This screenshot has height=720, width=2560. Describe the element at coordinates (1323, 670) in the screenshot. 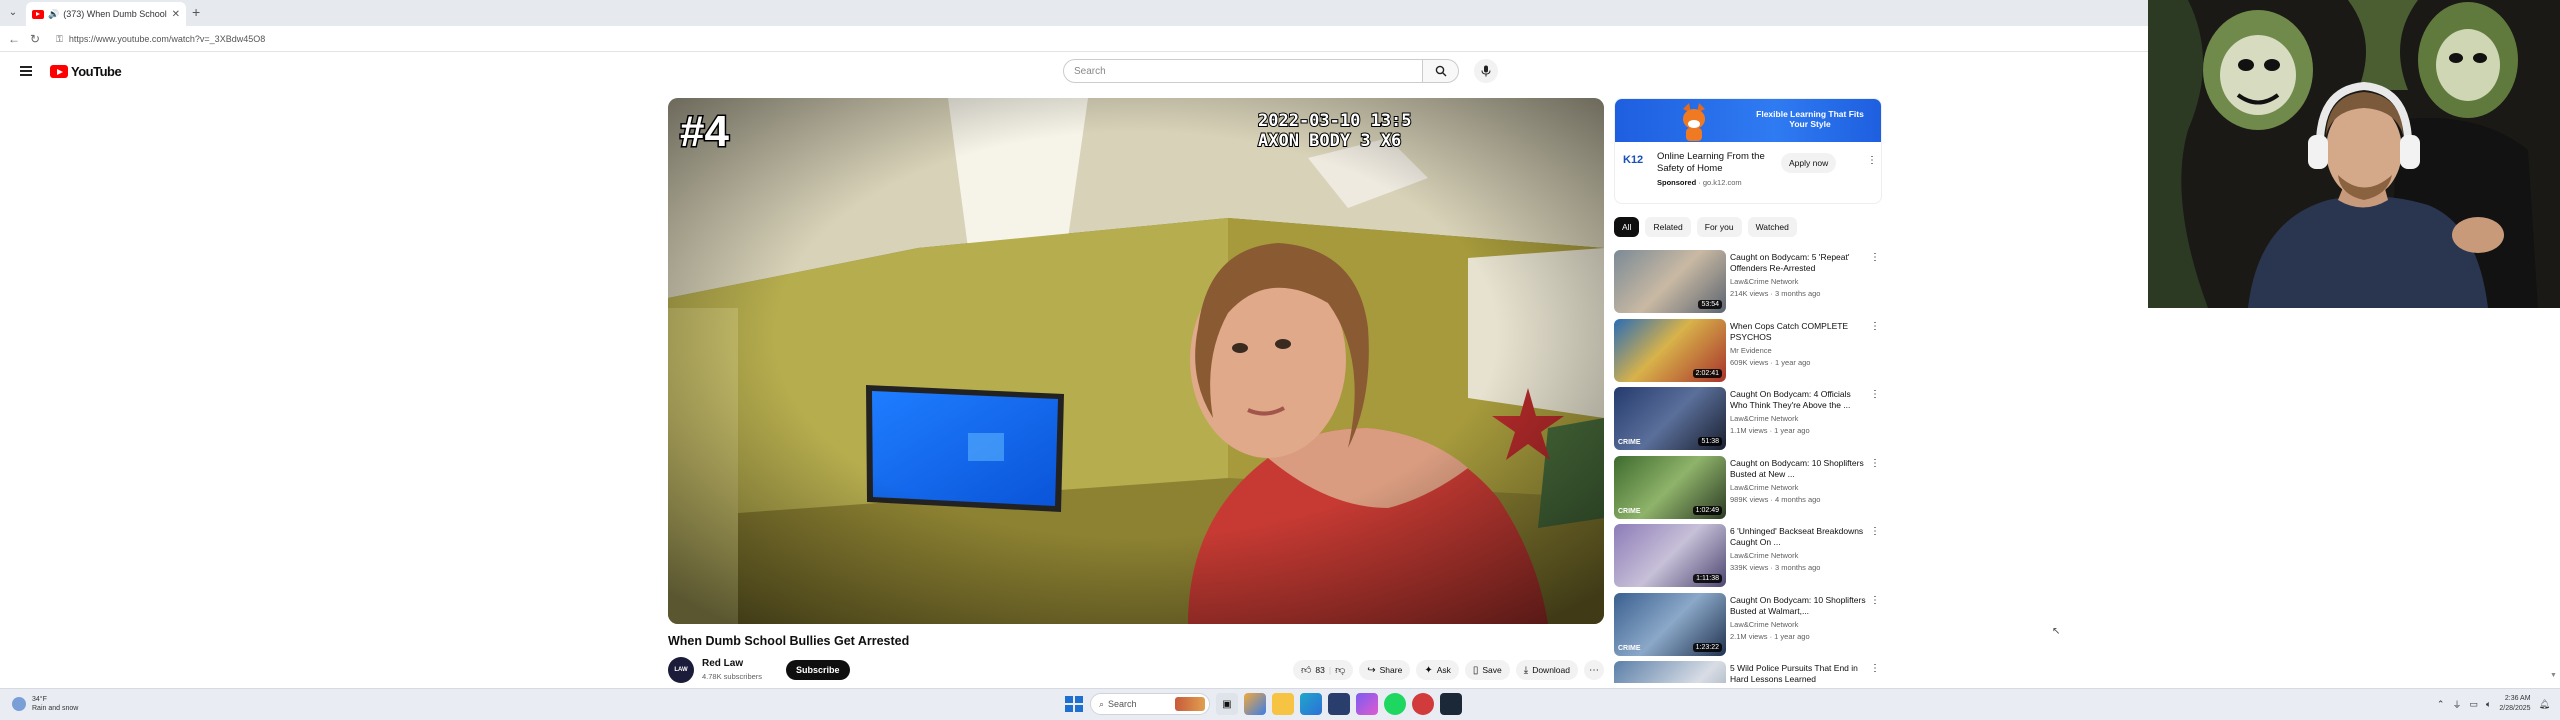

I see `like-button: 👍︎ 83 | 👎︎` at that location.